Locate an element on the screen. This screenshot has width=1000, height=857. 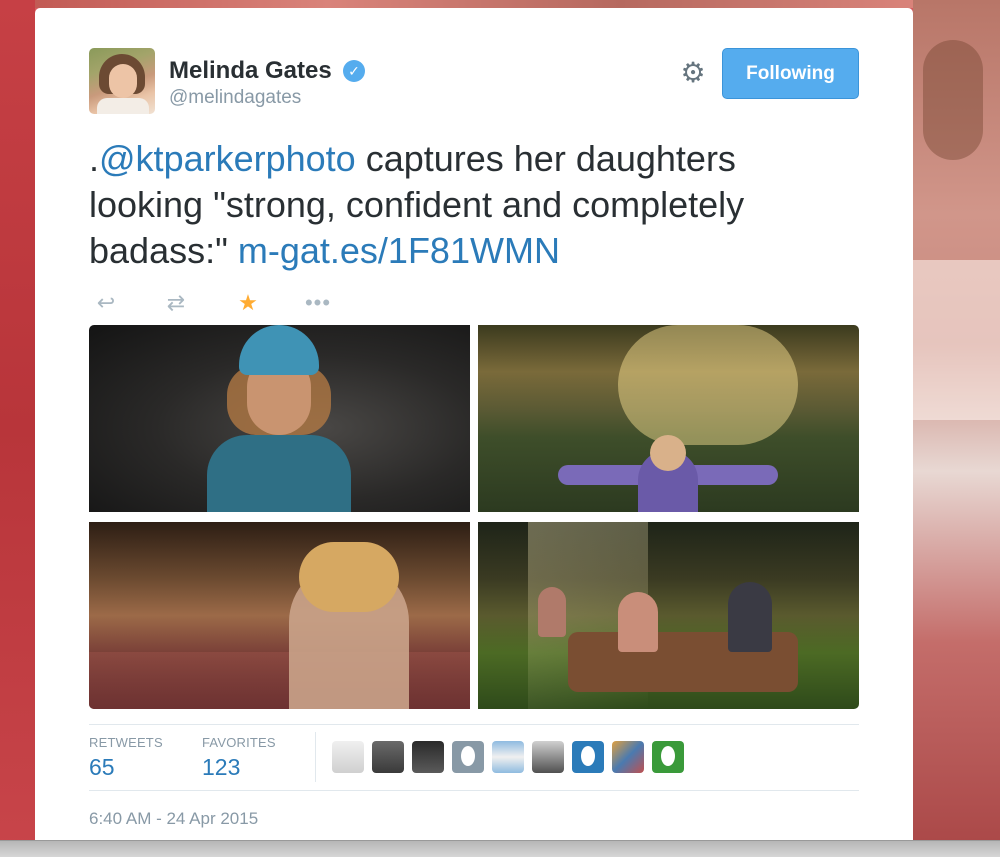
retweets-label: RETWEETS is located at coordinates (126, 742).